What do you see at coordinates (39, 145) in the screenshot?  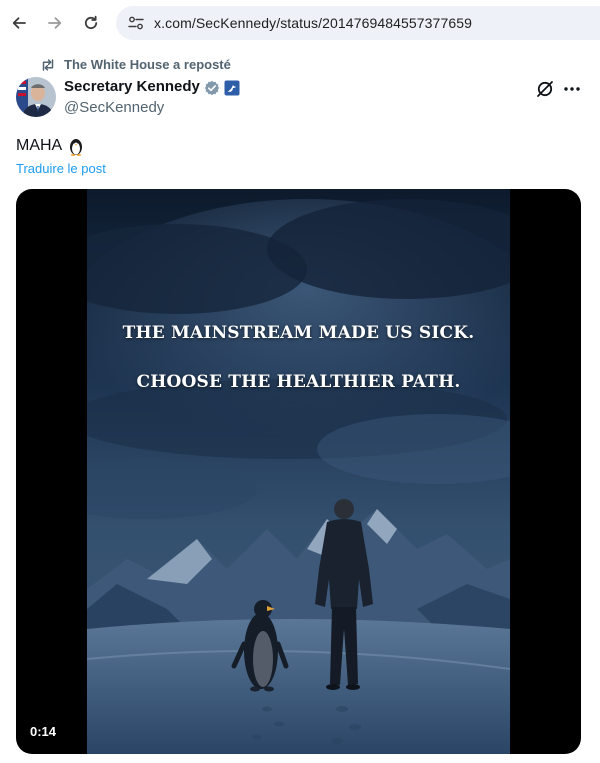 I see `post-text-content: MAHA` at bounding box center [39, 145].